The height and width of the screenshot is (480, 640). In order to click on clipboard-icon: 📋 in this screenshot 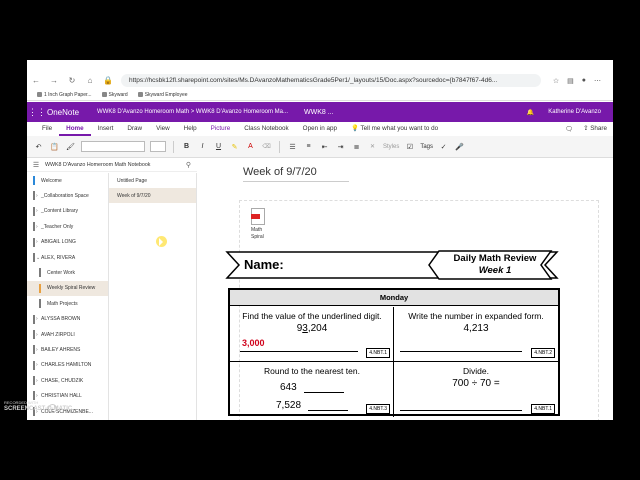, I will do `click(54, 147)`.